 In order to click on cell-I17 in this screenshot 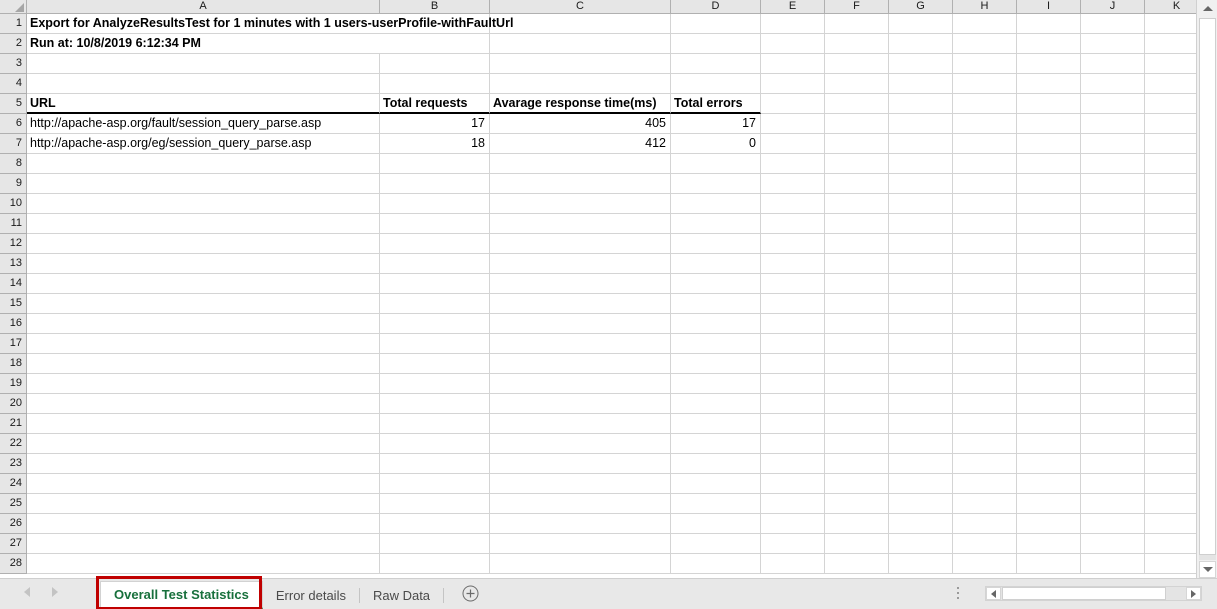, I will do `click(1049, 344)`.